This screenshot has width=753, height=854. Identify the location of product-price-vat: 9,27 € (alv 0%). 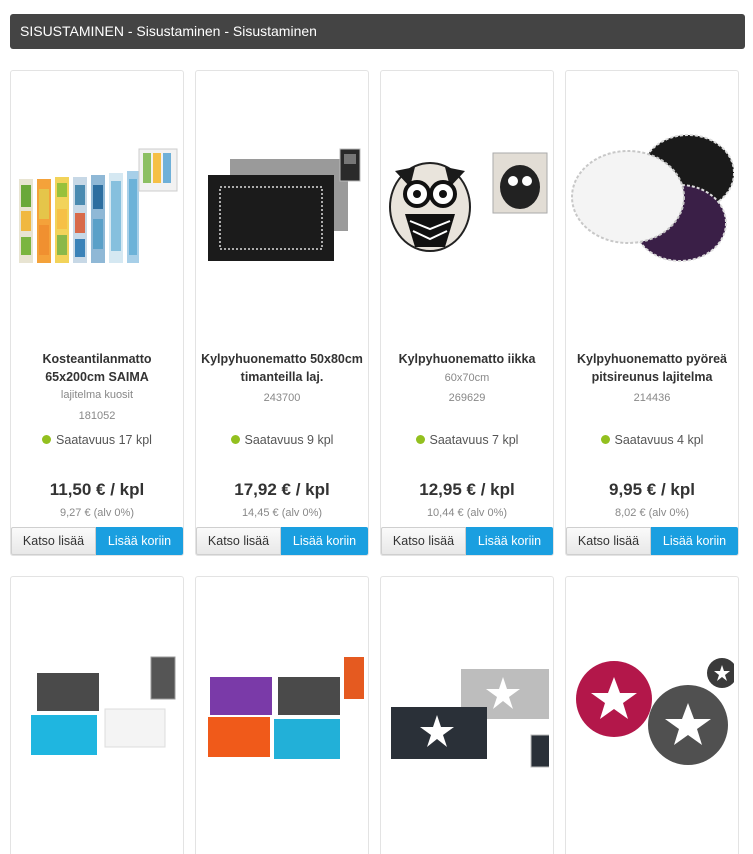
(97, 513).